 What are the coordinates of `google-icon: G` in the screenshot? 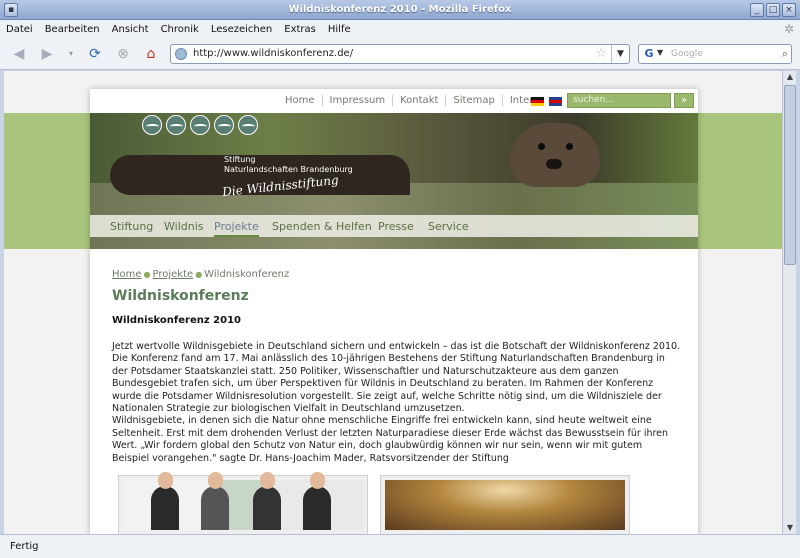 It's located at (649, 54).